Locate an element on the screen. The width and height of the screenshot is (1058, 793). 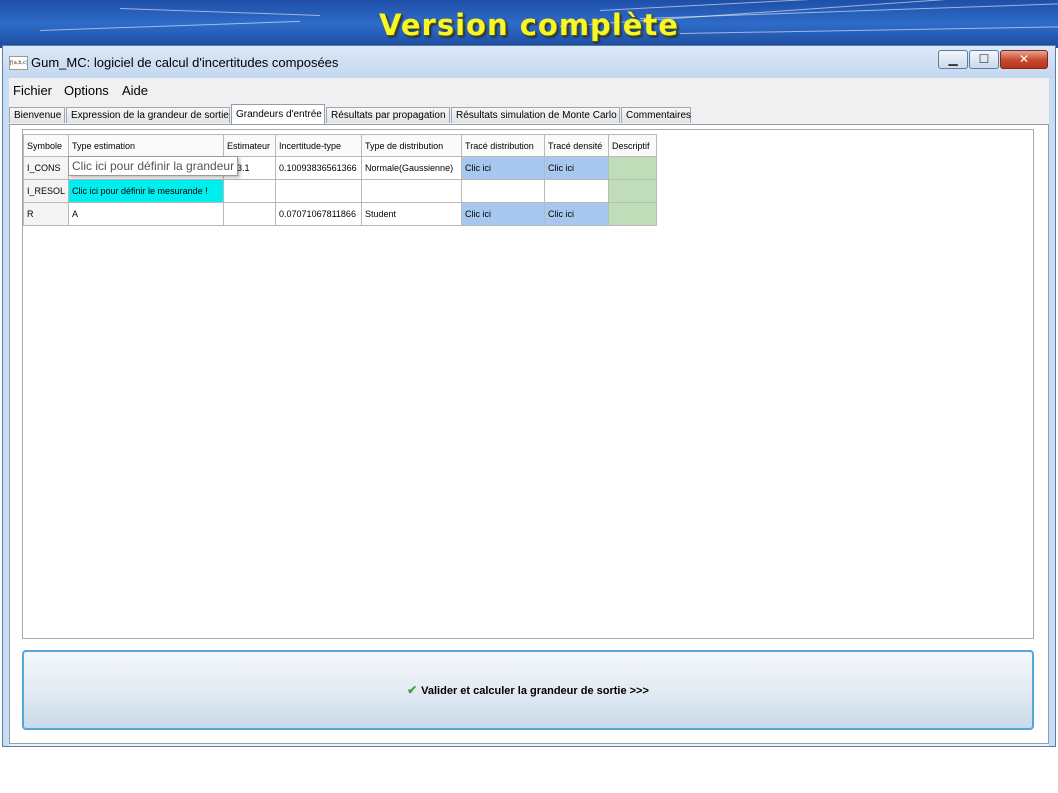
tooltip: Clic ici pour définir la grandeur is located at coordinates (153, 166).